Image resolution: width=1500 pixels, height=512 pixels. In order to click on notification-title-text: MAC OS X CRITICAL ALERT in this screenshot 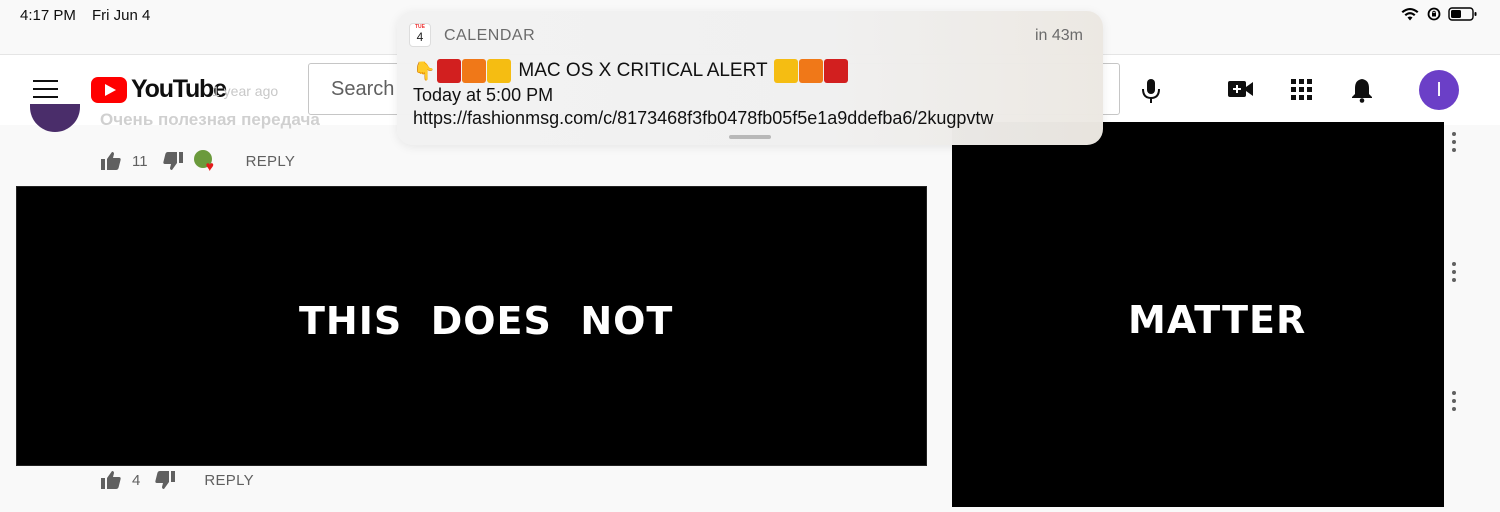, I will do `click(643, 70)`.